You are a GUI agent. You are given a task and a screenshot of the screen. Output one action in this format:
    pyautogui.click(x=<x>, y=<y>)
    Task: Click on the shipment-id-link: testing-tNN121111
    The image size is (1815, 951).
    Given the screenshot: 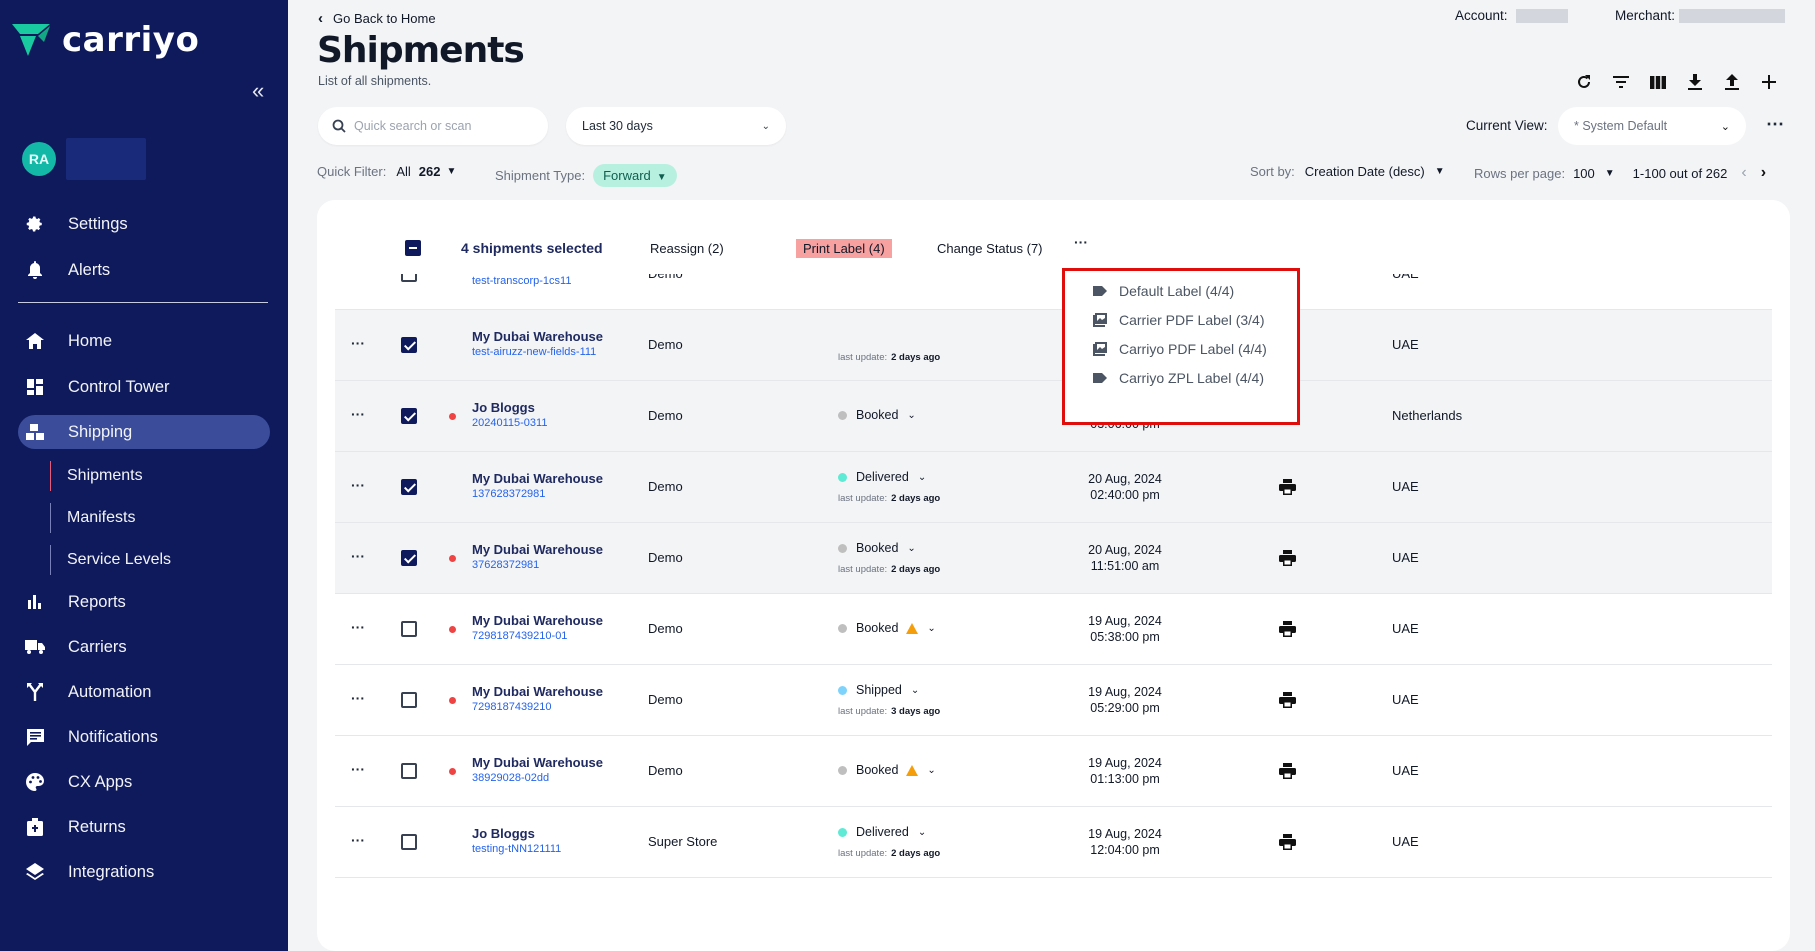 What is the action you would take?
    pyautogui.click(x=516, y=849)
    